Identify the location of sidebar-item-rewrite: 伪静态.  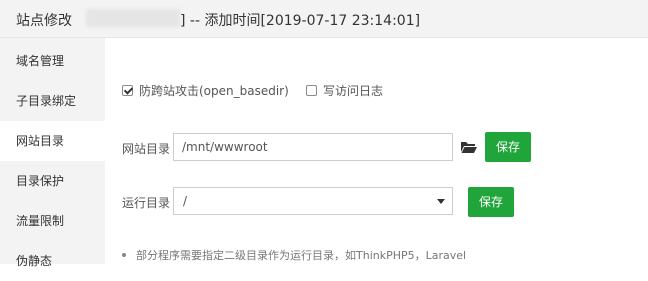
(52, 261).